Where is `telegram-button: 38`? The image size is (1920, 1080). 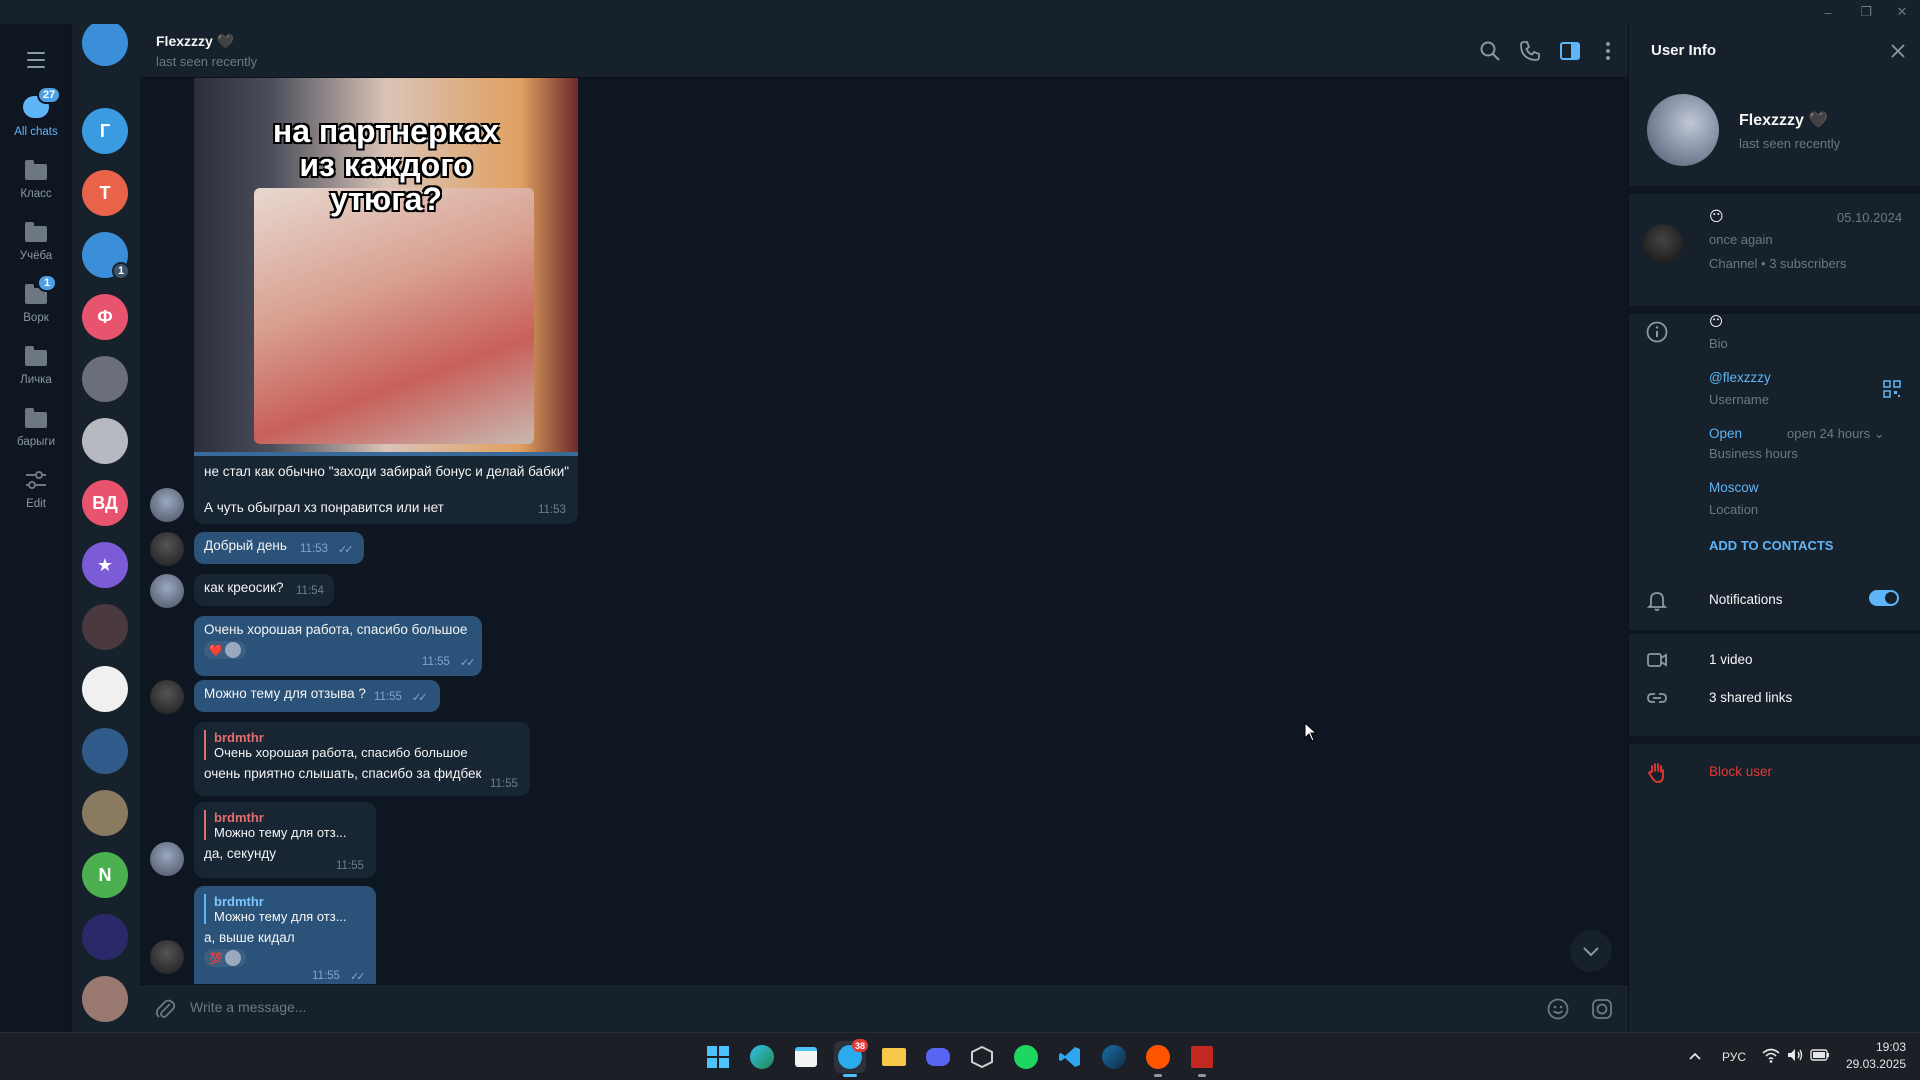
telegram-button: 38 is located at coordinates (851, 1058).